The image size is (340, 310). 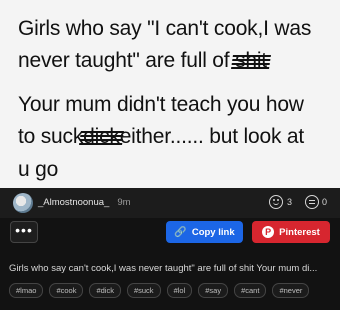 I want to click on tag-chip: #say, so click(x=213, y=290).